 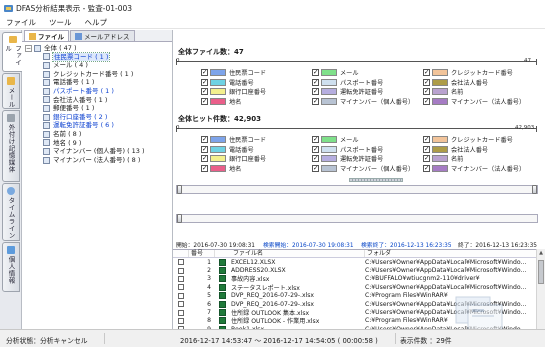 I want to click on tree-item: マイナンバー (法人番号) ( 8 ), so click(x=98, y=160).